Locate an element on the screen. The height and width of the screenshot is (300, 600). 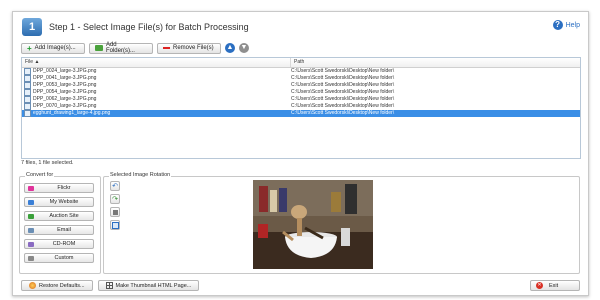
move-up-button: ▲ is located at coordinates (230, 48).